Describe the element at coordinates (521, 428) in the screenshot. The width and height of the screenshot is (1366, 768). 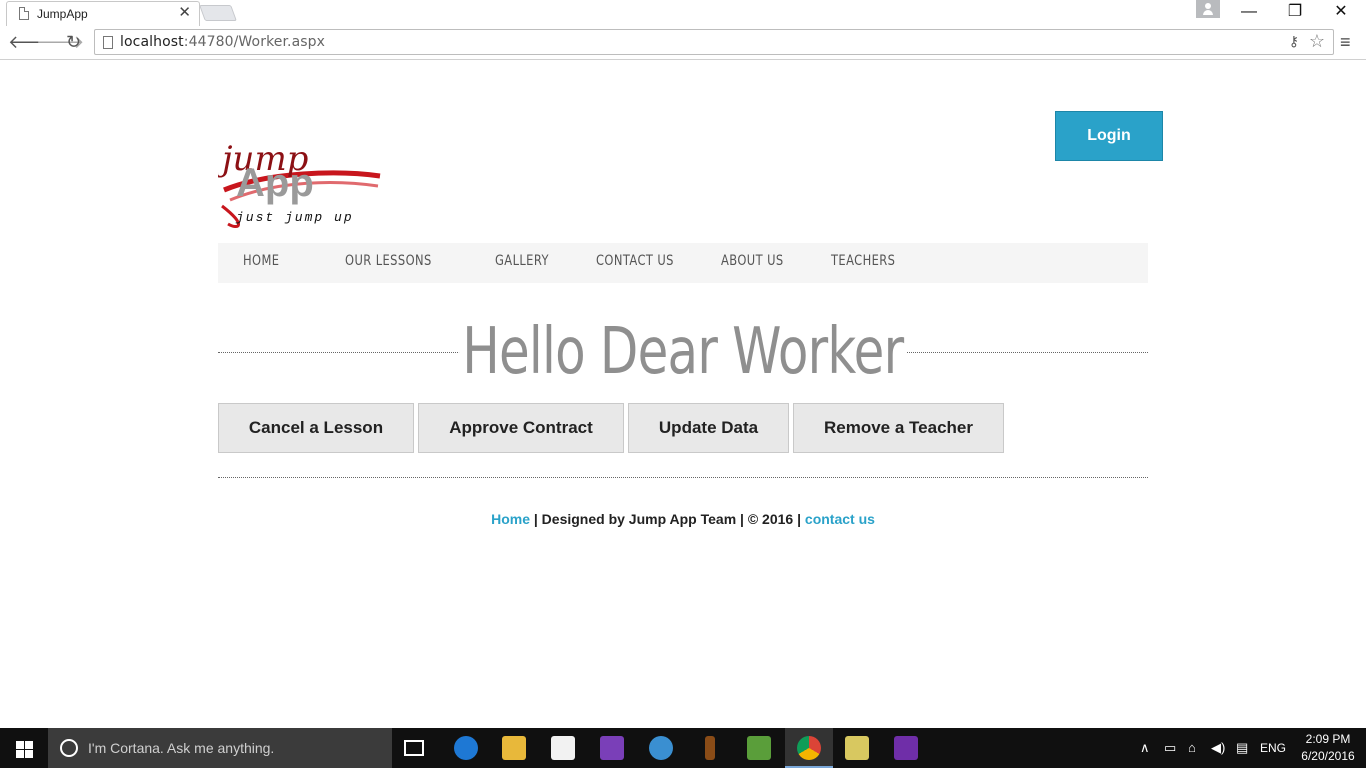
I see `approve-contract-button: Approve Contract` at that location.